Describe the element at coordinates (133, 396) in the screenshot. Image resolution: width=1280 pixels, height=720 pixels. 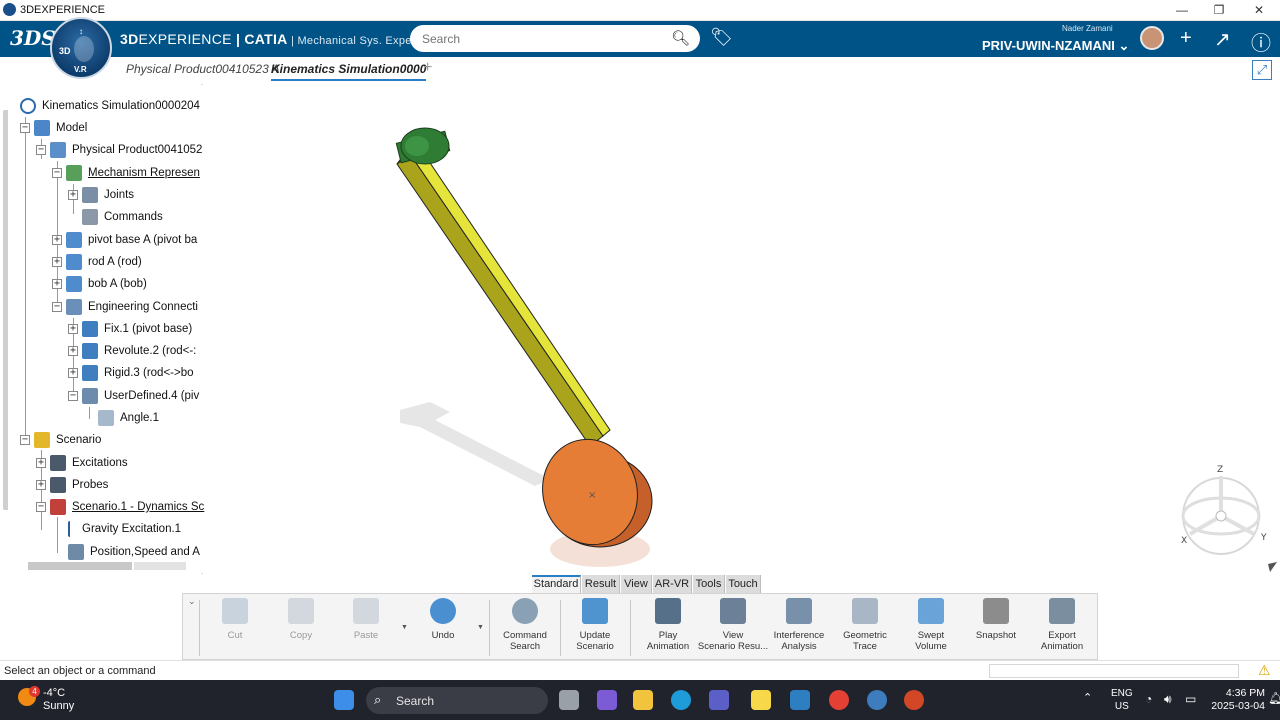
I see `tree-node-userdefined: − UserDefined.4 (piv` at that location.